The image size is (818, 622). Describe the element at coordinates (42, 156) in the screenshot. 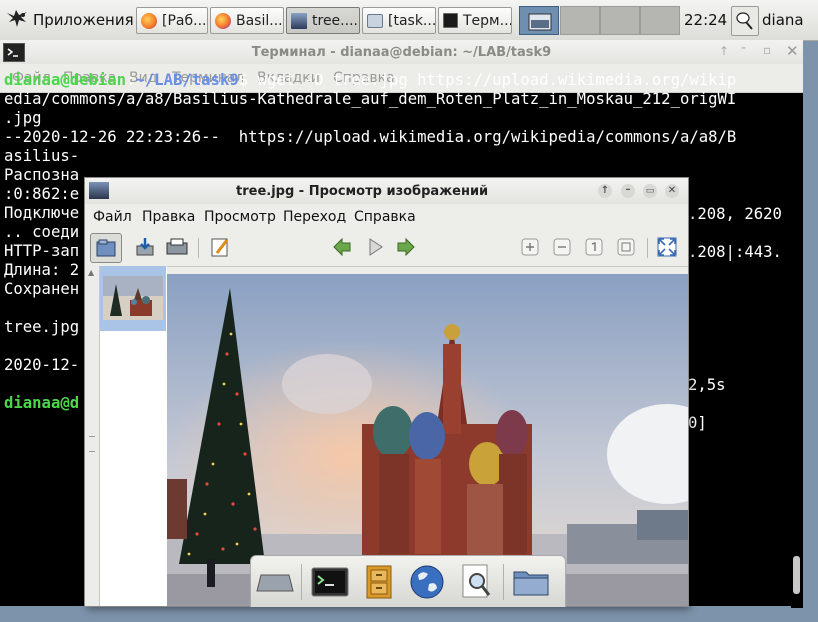

I see `output-line: asilius-` at that location.